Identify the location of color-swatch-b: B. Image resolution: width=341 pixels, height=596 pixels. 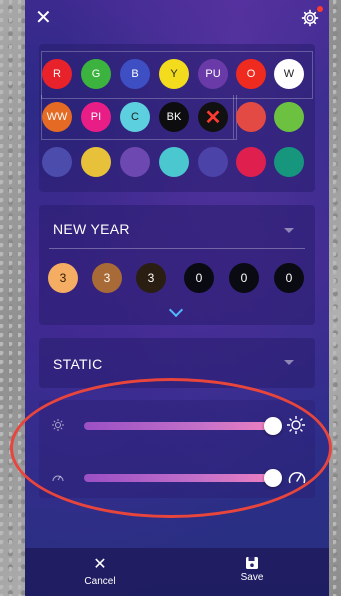
(135, 74).